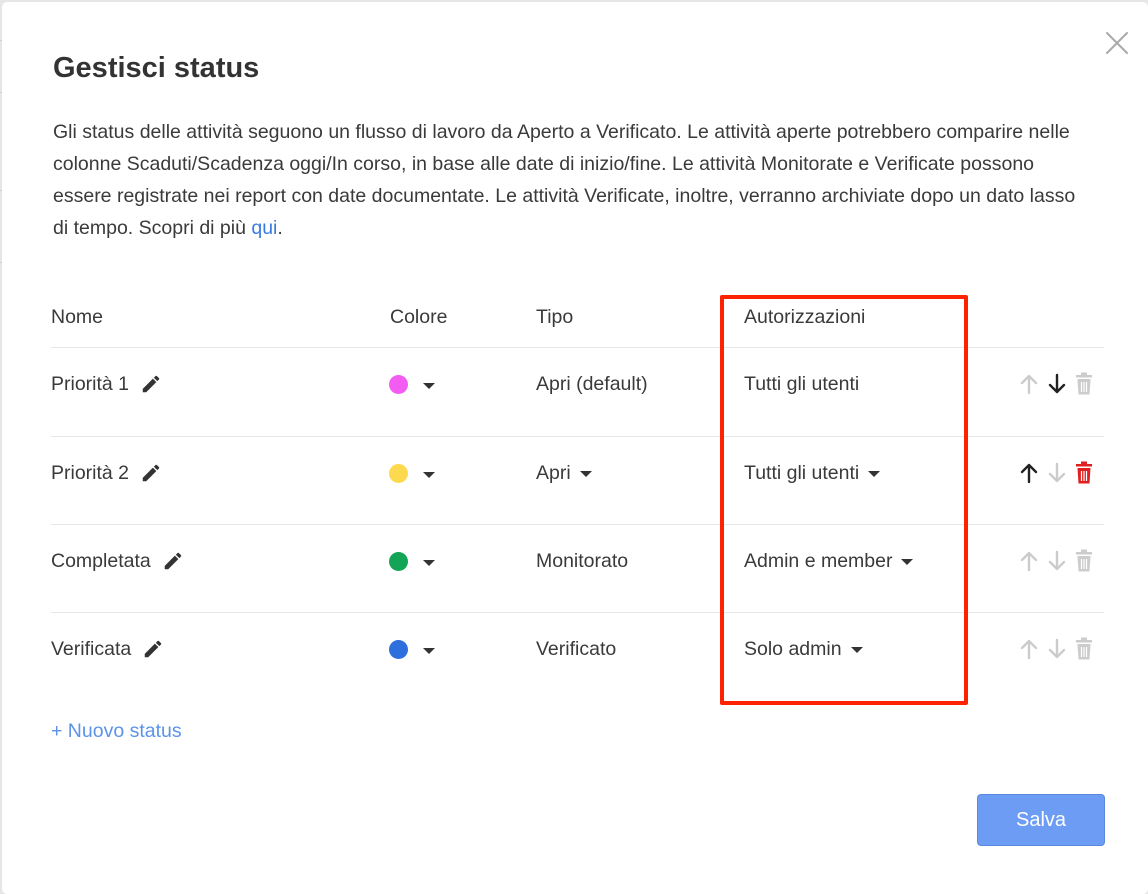  What do you see at coordinates (156, 68) in the screenshot?
I see `dialog-title: Gestisci status` at bounding box center [156, 68].